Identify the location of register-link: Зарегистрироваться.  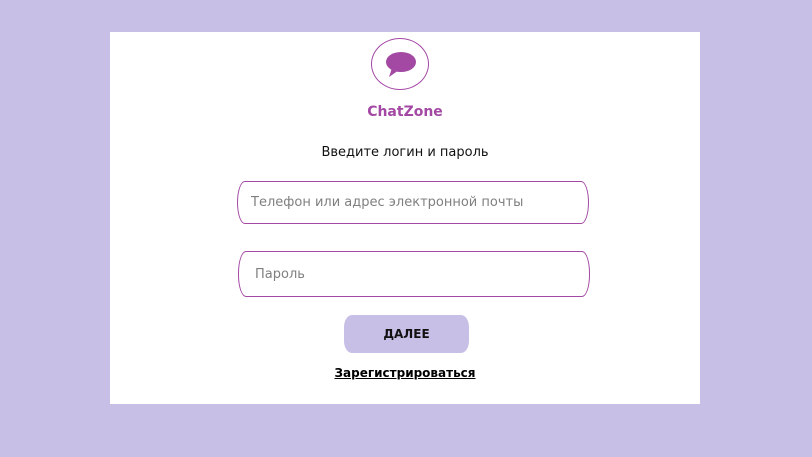
(405, 373).